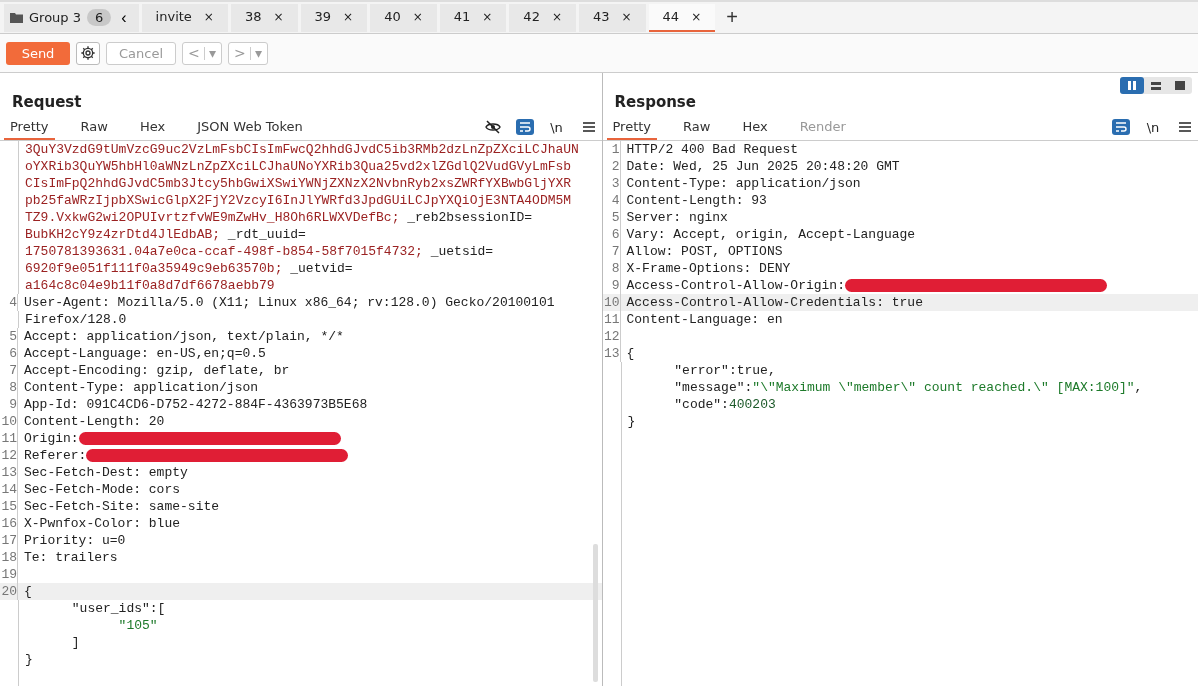 The width and height of the screenshot is (1198, 686). I want to click on code-line: Origin:, so click(51, 438).